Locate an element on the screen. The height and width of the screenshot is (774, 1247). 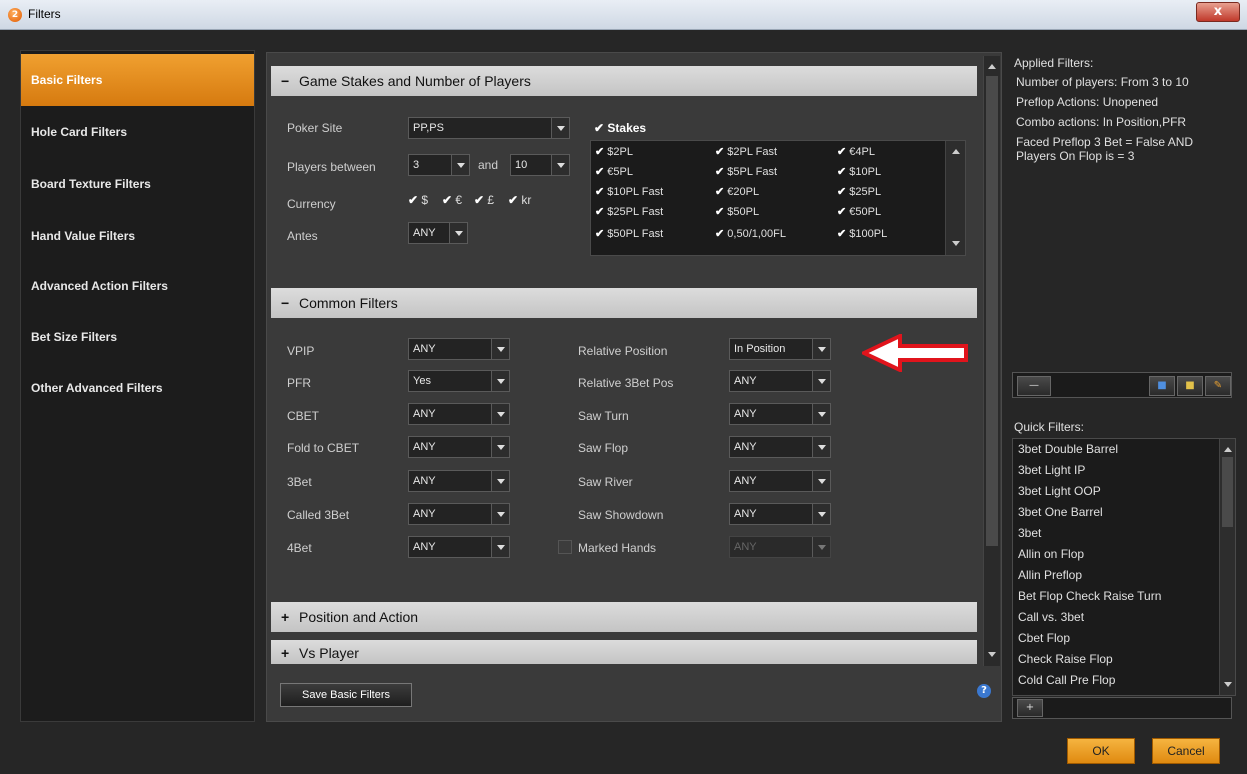
fold-to-cbet-value: ANY is located at coordinates (424, 447).